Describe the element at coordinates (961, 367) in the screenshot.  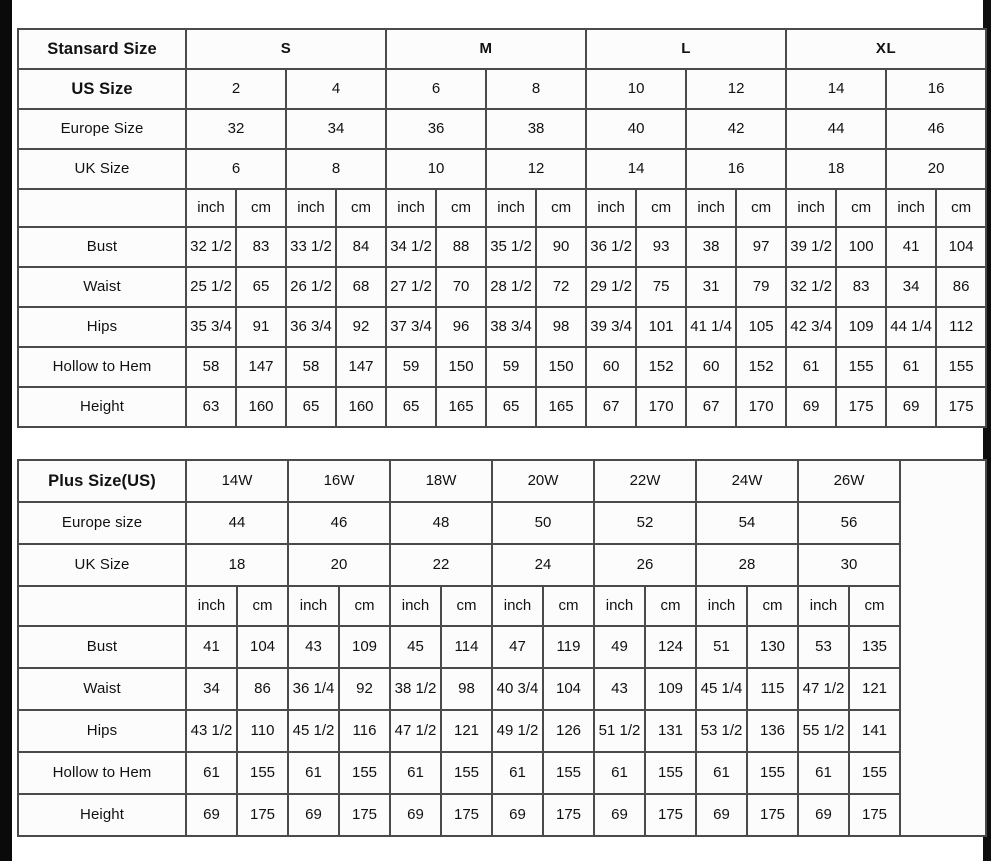
I see `hollow-cell: 155` at that location.